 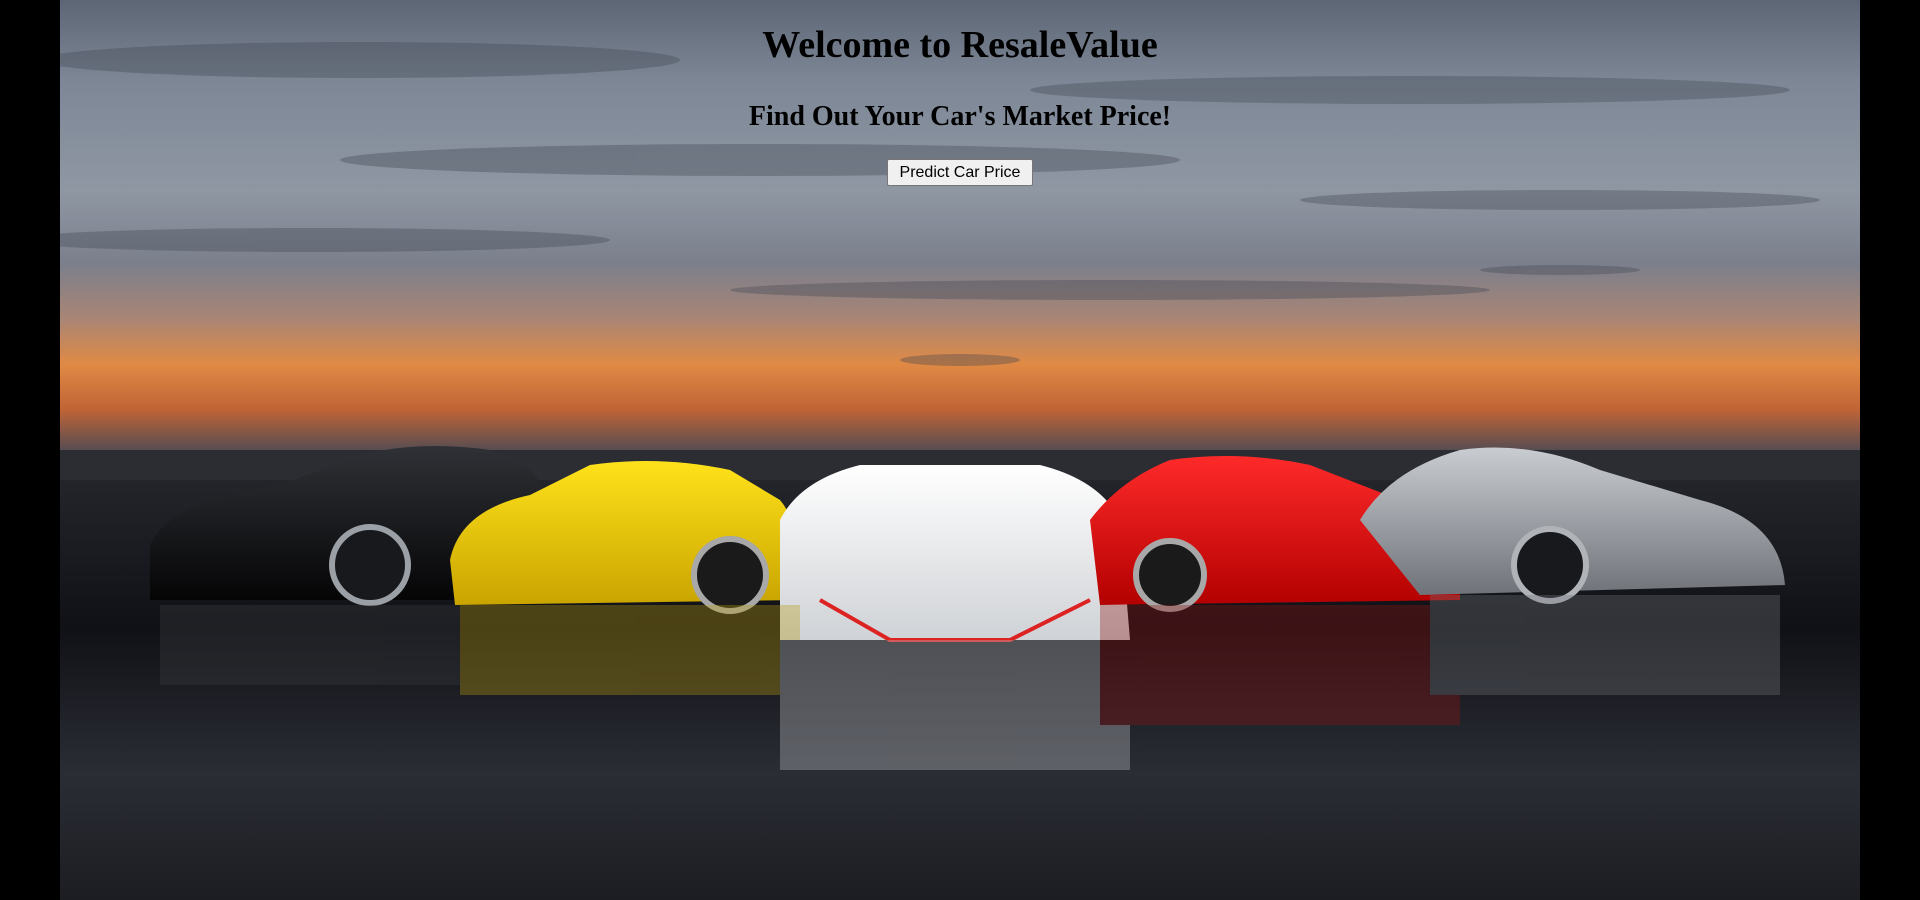 I want to click on predict-car-price-button: Predict Car Price, so click(x=960, y=172).